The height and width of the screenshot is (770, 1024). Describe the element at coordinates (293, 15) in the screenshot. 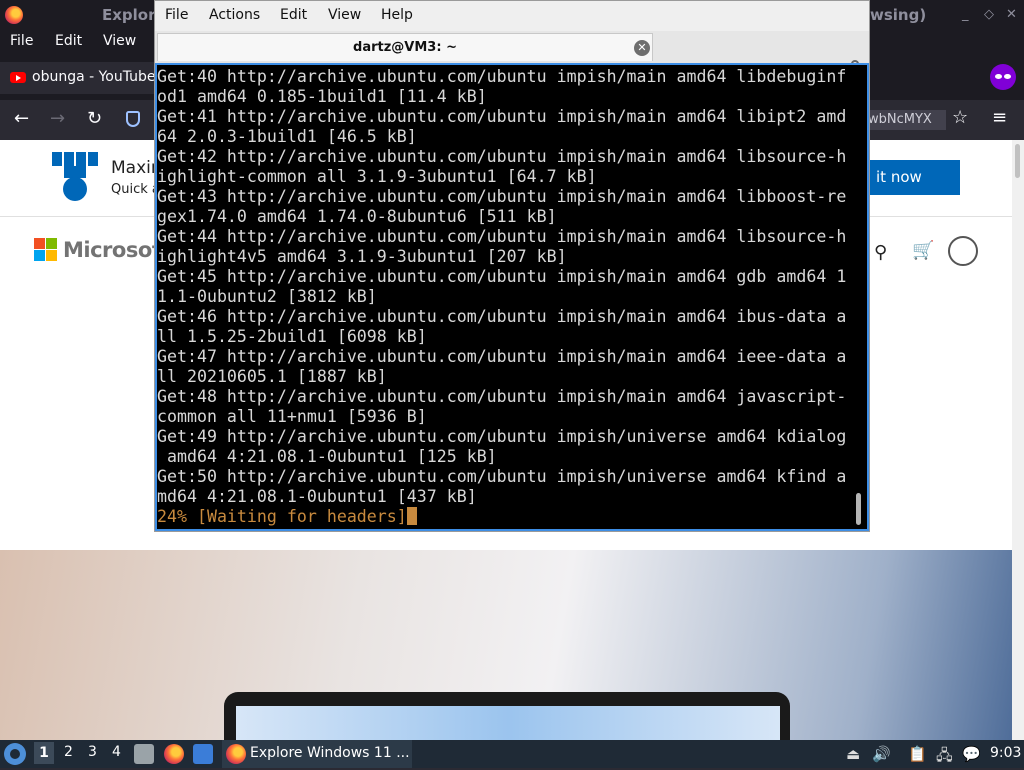

I see `terminal-menu-edit: Edit` at that location.